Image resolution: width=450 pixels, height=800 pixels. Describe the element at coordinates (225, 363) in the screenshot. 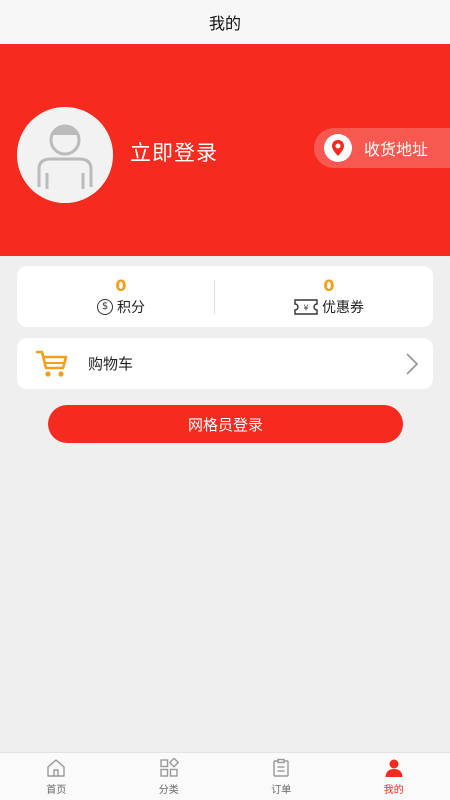

I see `shopping-cart-row: 购物车` at that location.